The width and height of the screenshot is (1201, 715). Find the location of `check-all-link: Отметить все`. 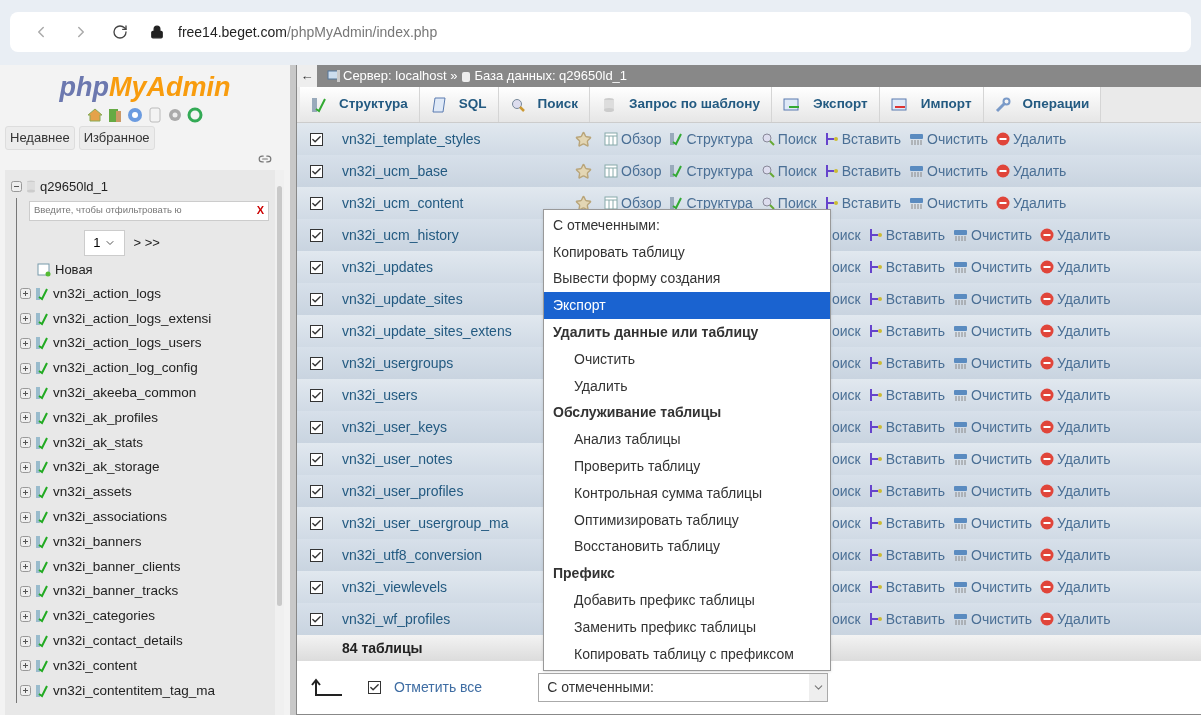

check-all-link: Отметить все is located at coordinates (438, 687).